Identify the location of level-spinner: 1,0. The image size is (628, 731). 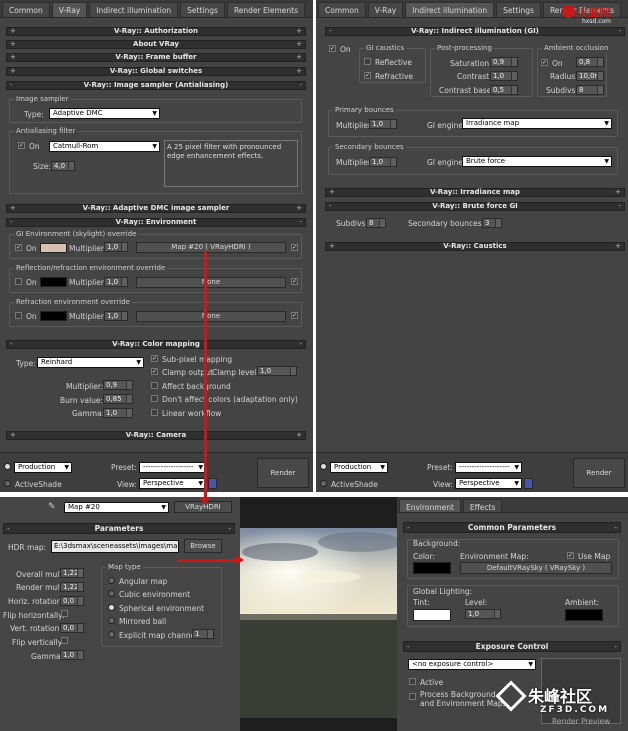
(483, 614).